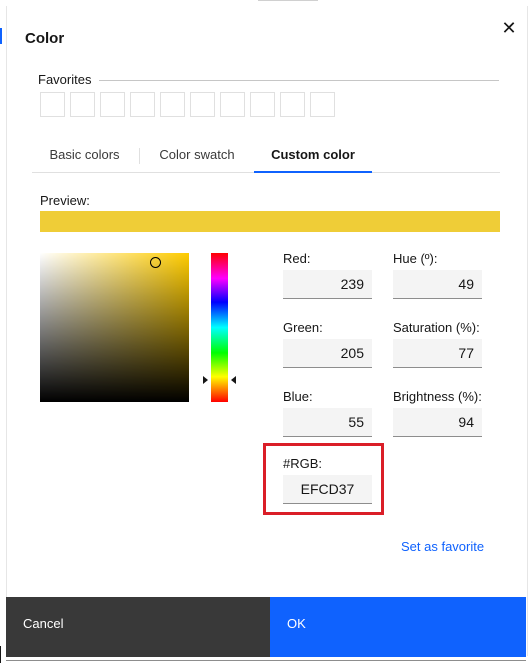 The height and width of the screenshot is (663, 532). Describe the element at coordinates (327, 284) in the screenshot. I see `red-input: 239` at that location.